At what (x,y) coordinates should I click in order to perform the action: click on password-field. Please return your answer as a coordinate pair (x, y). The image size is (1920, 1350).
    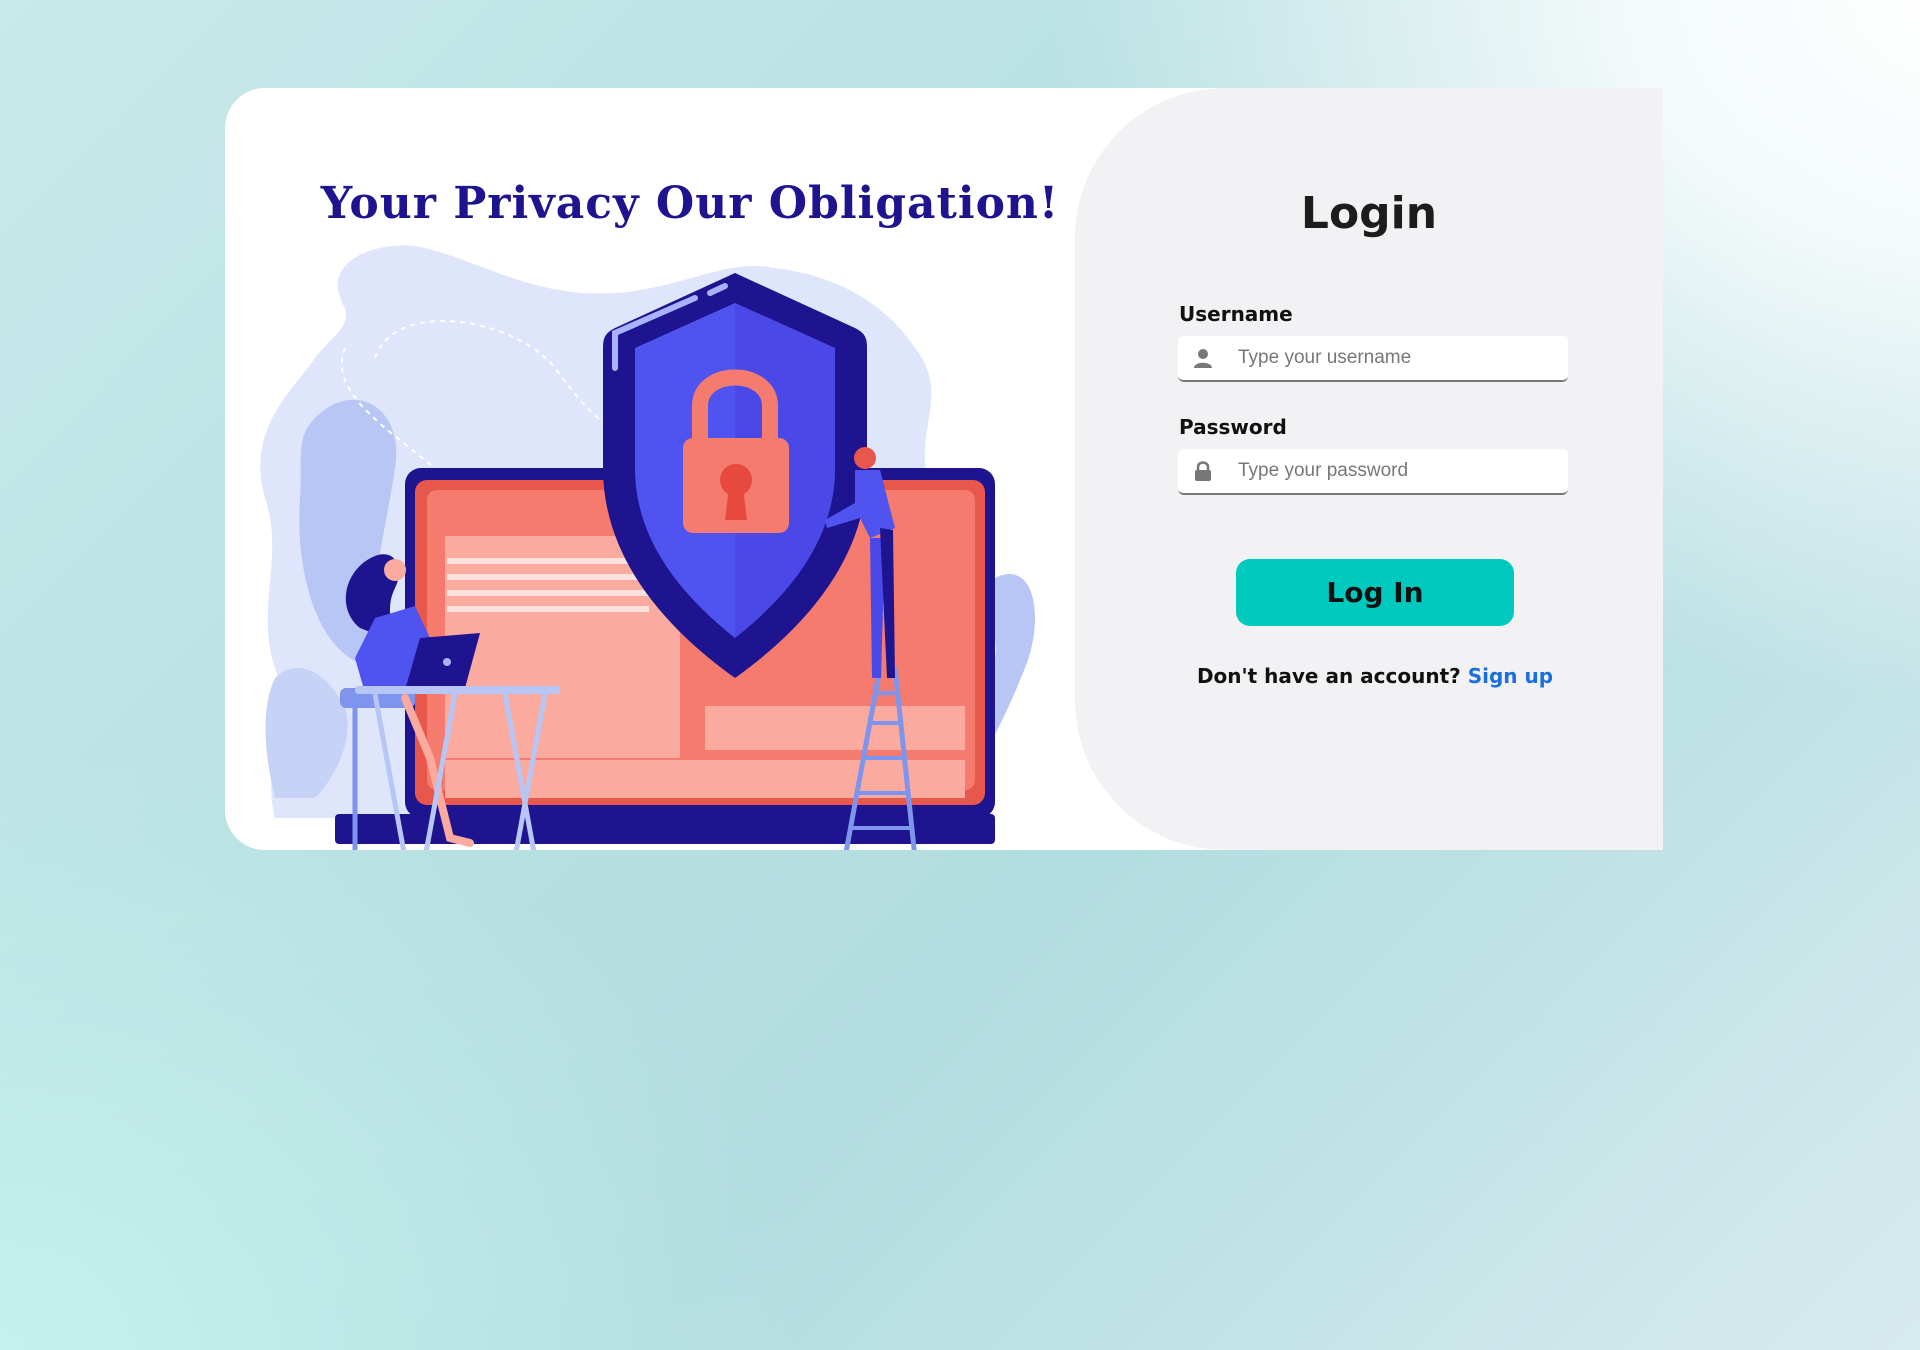
    Looking at the image, I should click on (1373, 472).